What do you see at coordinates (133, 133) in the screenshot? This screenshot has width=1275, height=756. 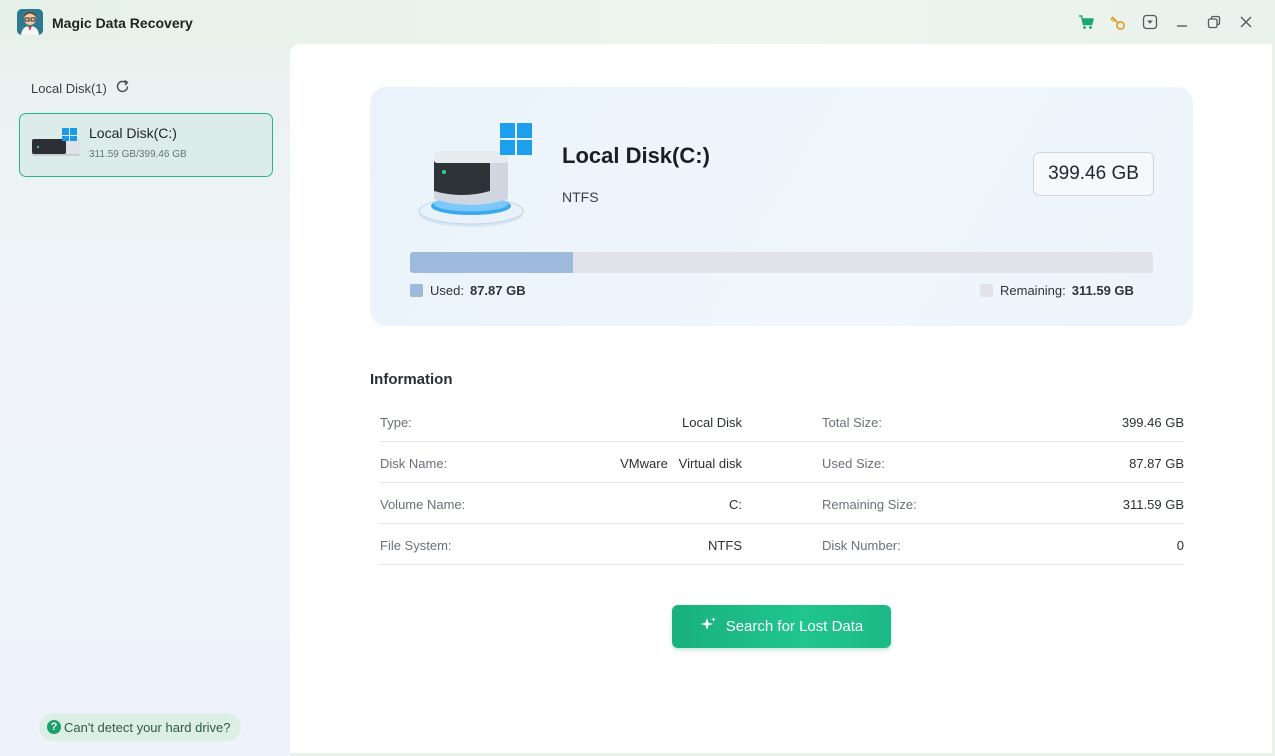 I see `disk-item-name: Local Disk(C:)` at bounding box center [133, 133].